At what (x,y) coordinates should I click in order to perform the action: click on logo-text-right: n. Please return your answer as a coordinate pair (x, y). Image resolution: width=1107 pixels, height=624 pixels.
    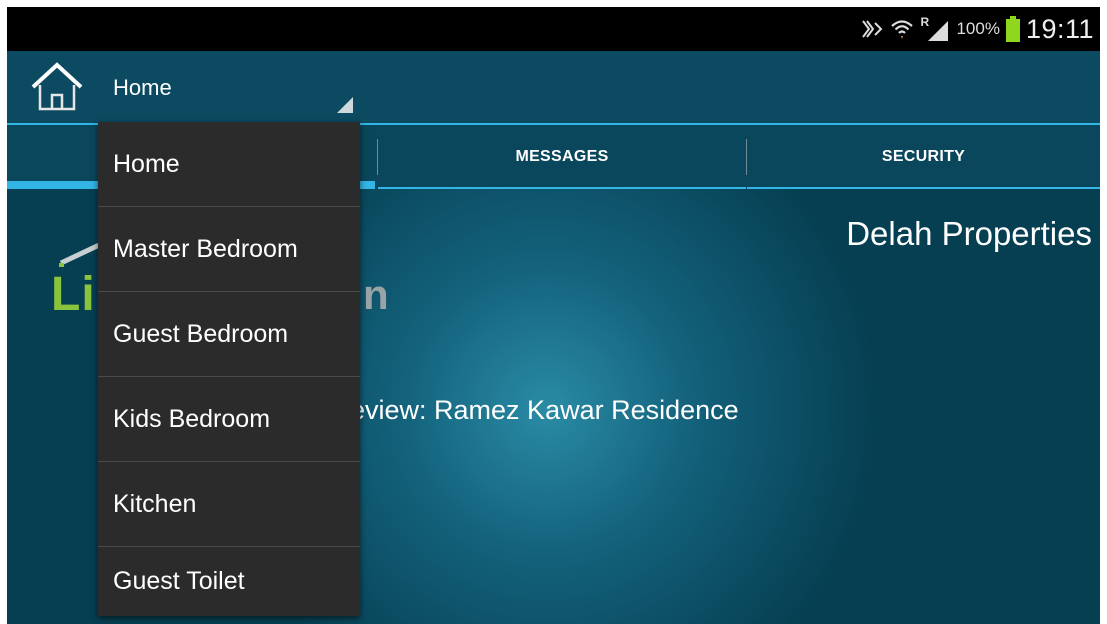
    Looking at the image, I should click on (376, 294).